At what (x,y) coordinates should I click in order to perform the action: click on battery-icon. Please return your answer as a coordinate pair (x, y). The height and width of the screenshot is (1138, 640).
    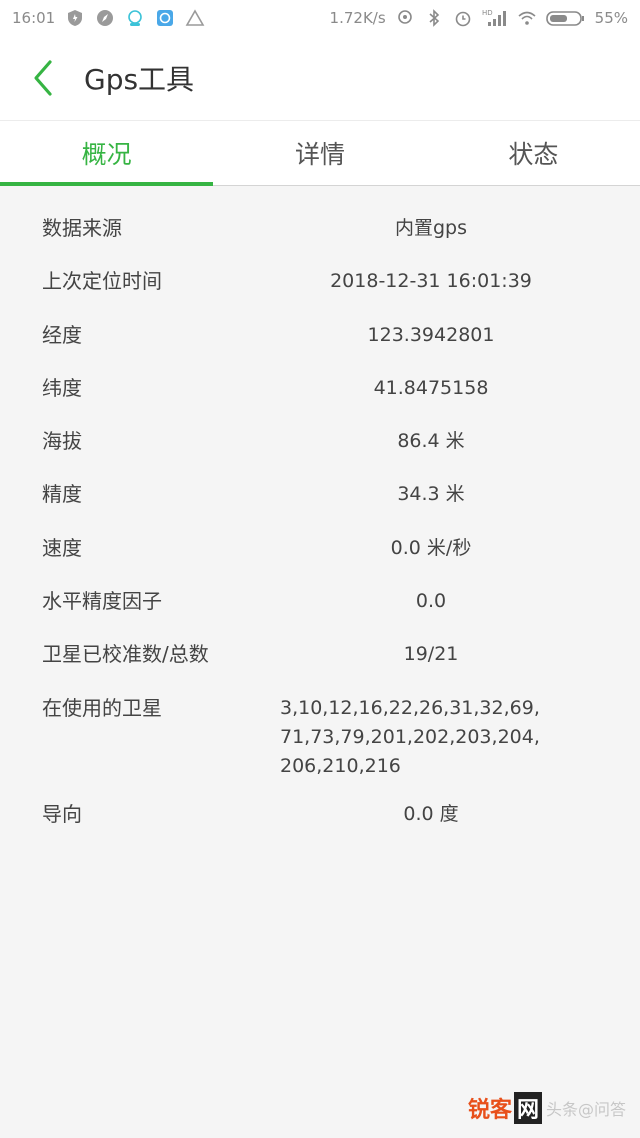
    Looking at the image, I should click on (565, 18).